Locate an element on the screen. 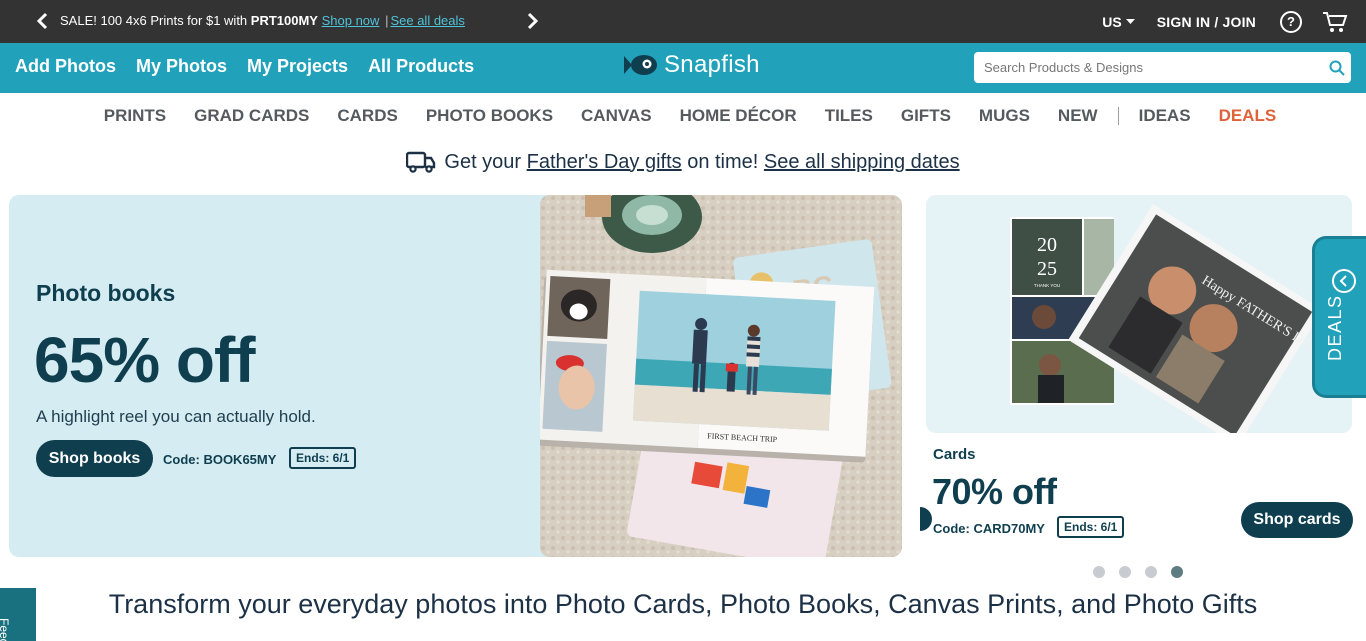 The image size is (1366, 641). promo-see-all-deals-link: See all deals is located at coordinates (427, 20).